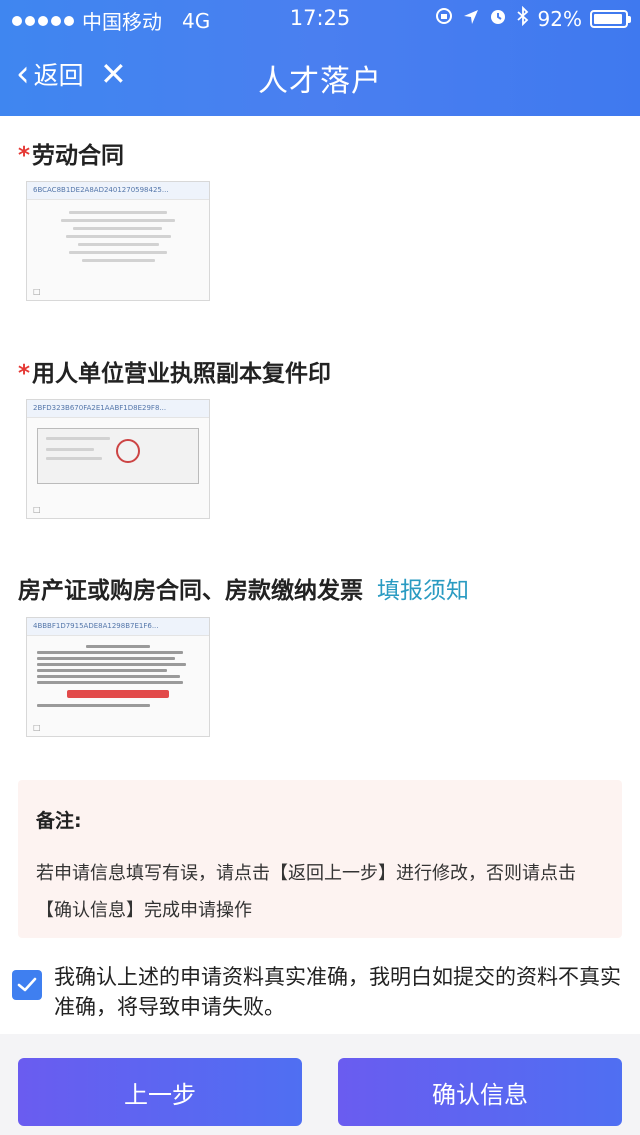  What do you see at coordinates (320, 81) in the screenshot?
I see `page-title: 人才落户` at bounding box center [320, 81].